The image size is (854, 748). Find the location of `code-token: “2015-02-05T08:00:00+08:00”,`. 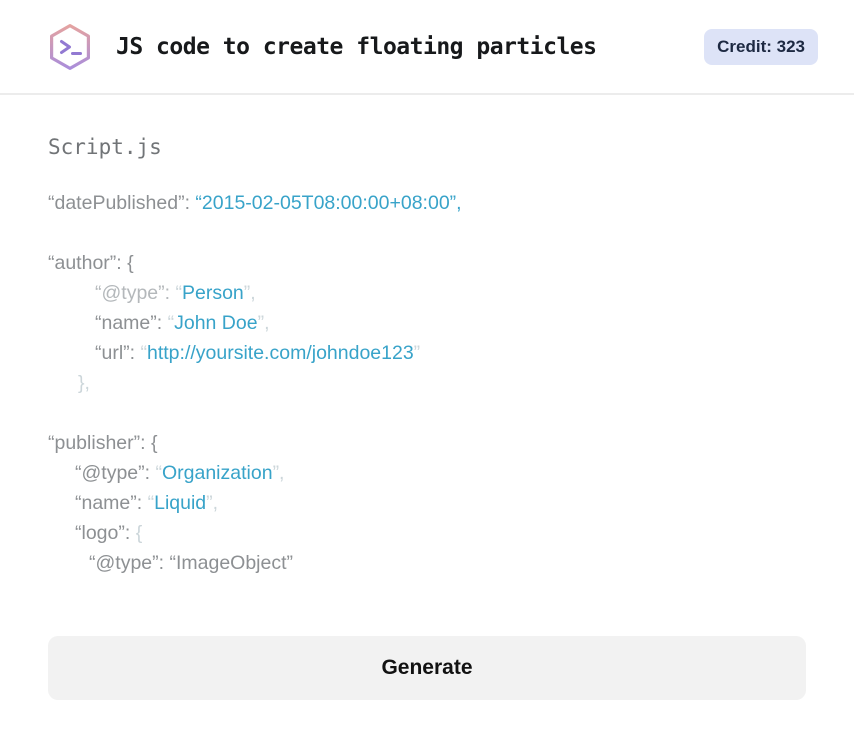

code-token: “2015-02-05T08:00:00+08:00”, is located at coordinates (328, 203).